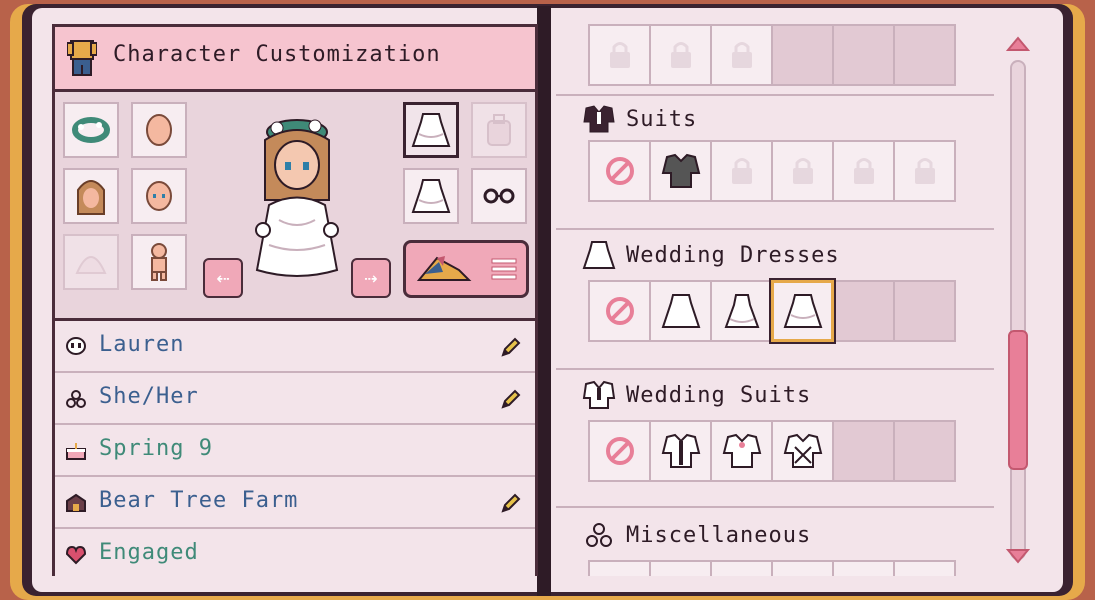 The image size is (1095, 600). Describe the element at coordinates (544, 301) in the screenshot. I see `book-spine` at that location.